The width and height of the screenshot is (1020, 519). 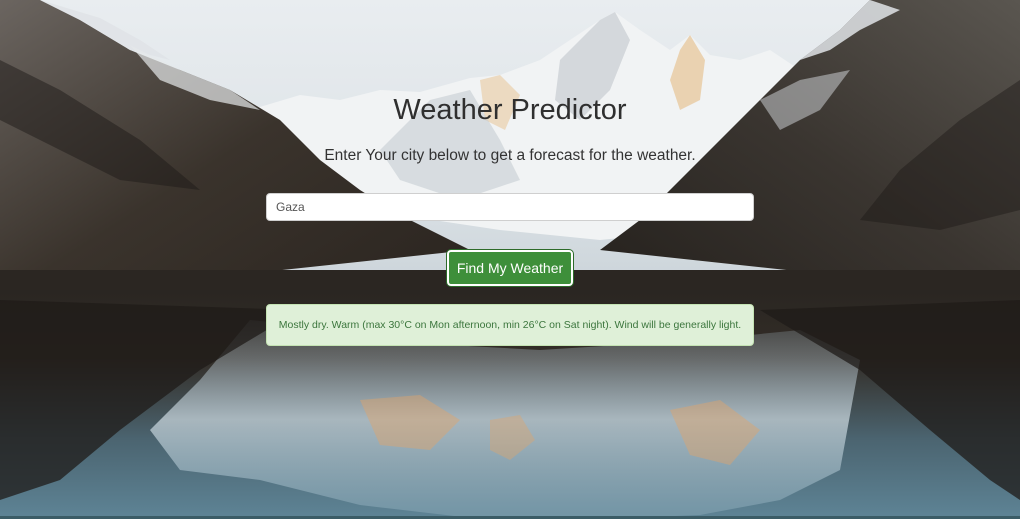 What do you see at coordinates (510, 207) in the screenshot?
I see `city-search-input` at bounding box center [510, 207].